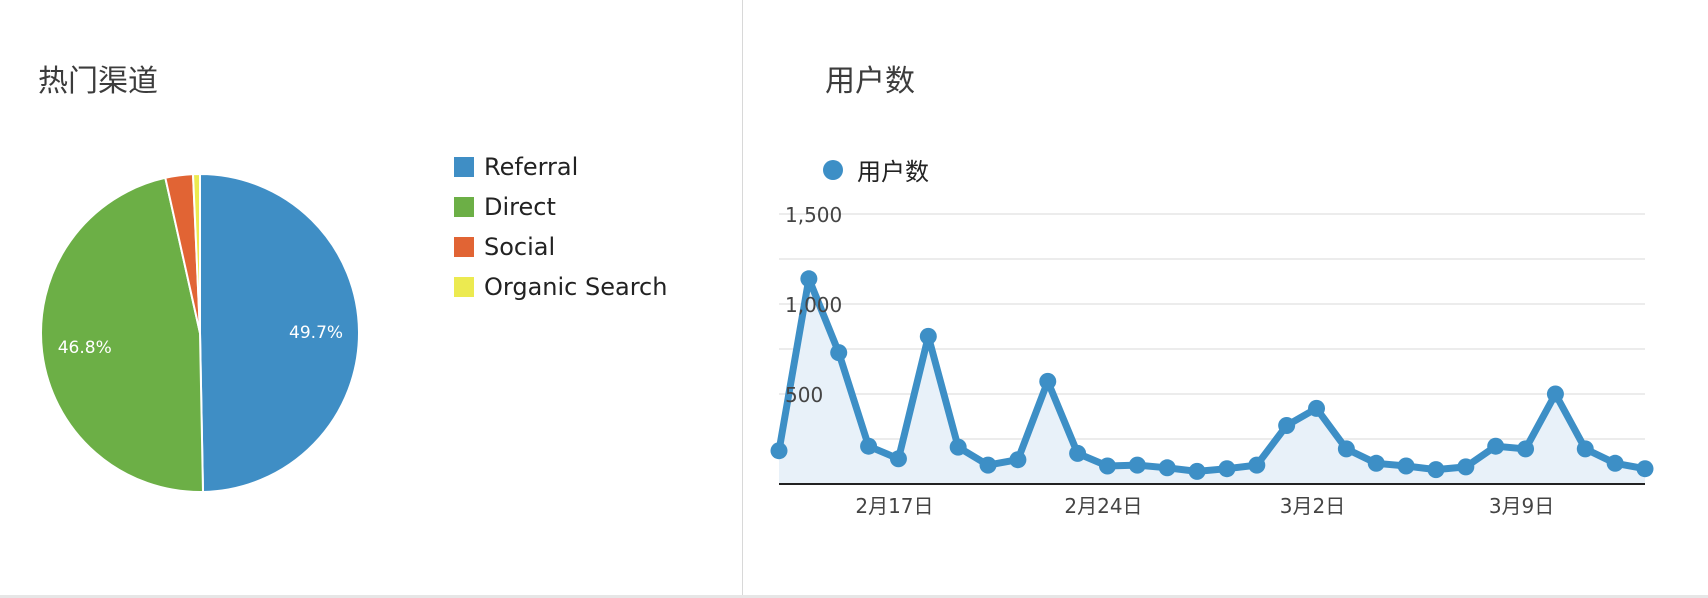 This screenshot has width=1708, height=598. I want to click on legend-item-organic-search: Organic Search, so click(560, 287).